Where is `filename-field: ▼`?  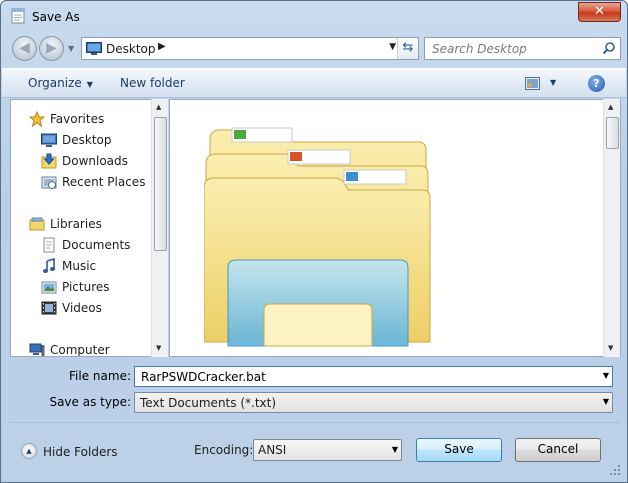
filename-field: ▼ is located at coordinates (373, 376).